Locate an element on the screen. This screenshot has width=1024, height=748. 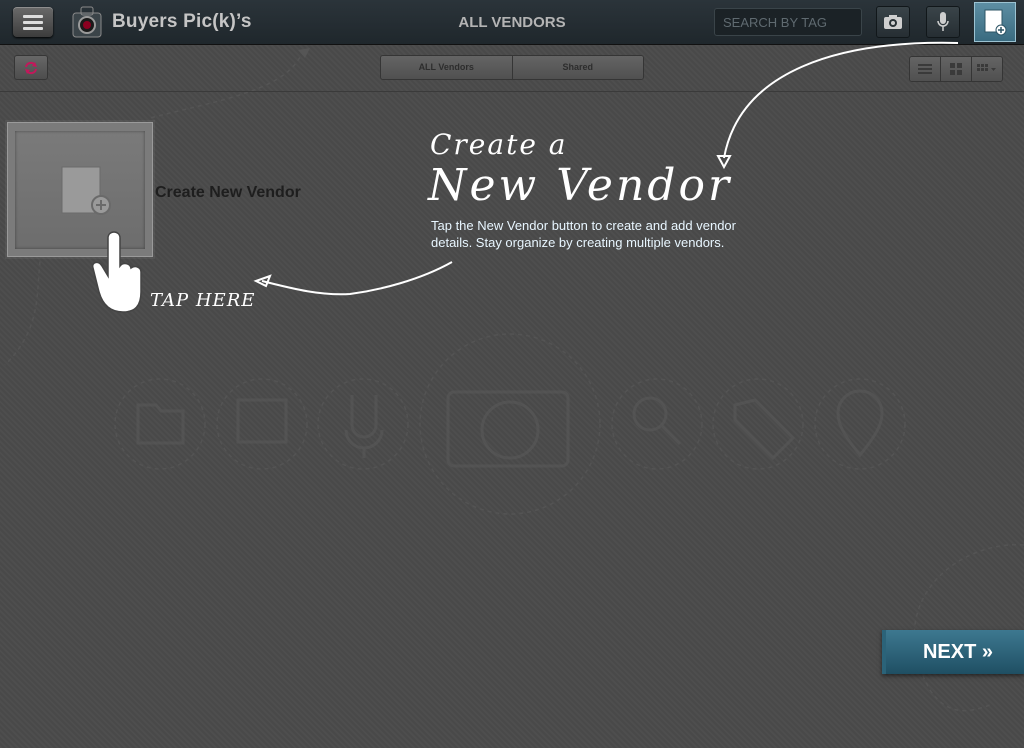
next-button: NEXT » is located at coordinates (953, 652).